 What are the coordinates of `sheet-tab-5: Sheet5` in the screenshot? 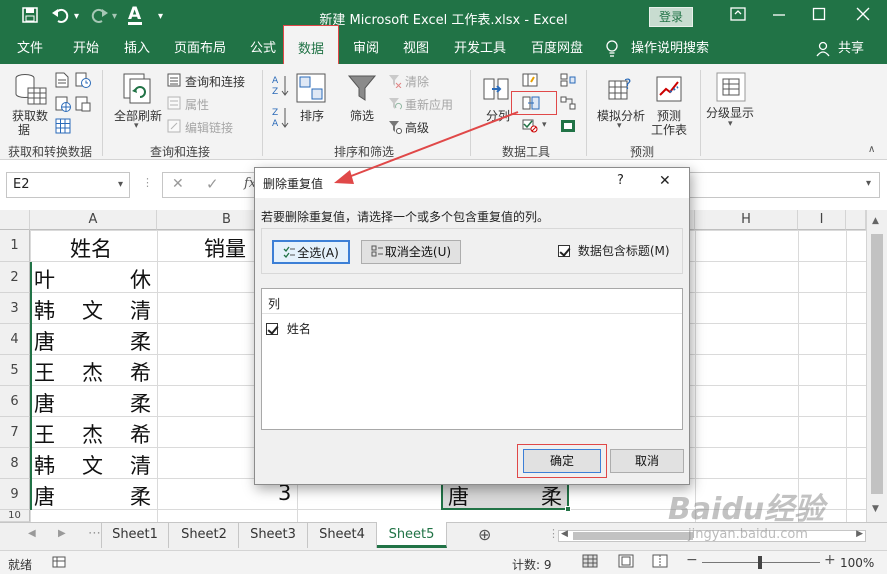 It's located at (412, 535).